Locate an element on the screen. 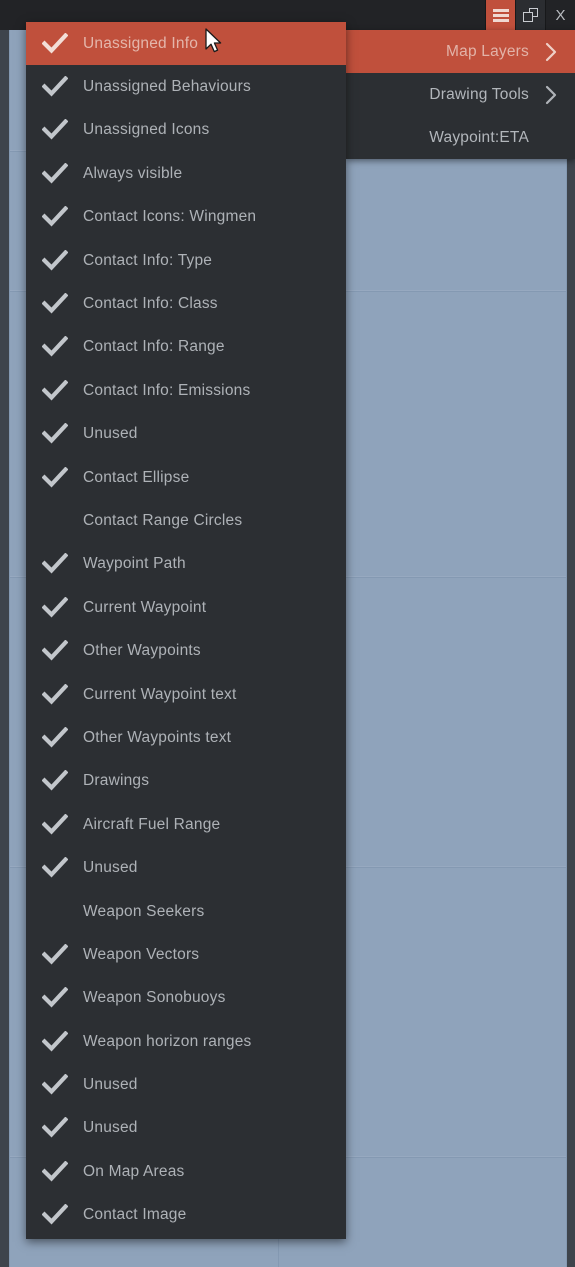  menu-item-label: Weapon Vectors is located at coordinates (141, 954).